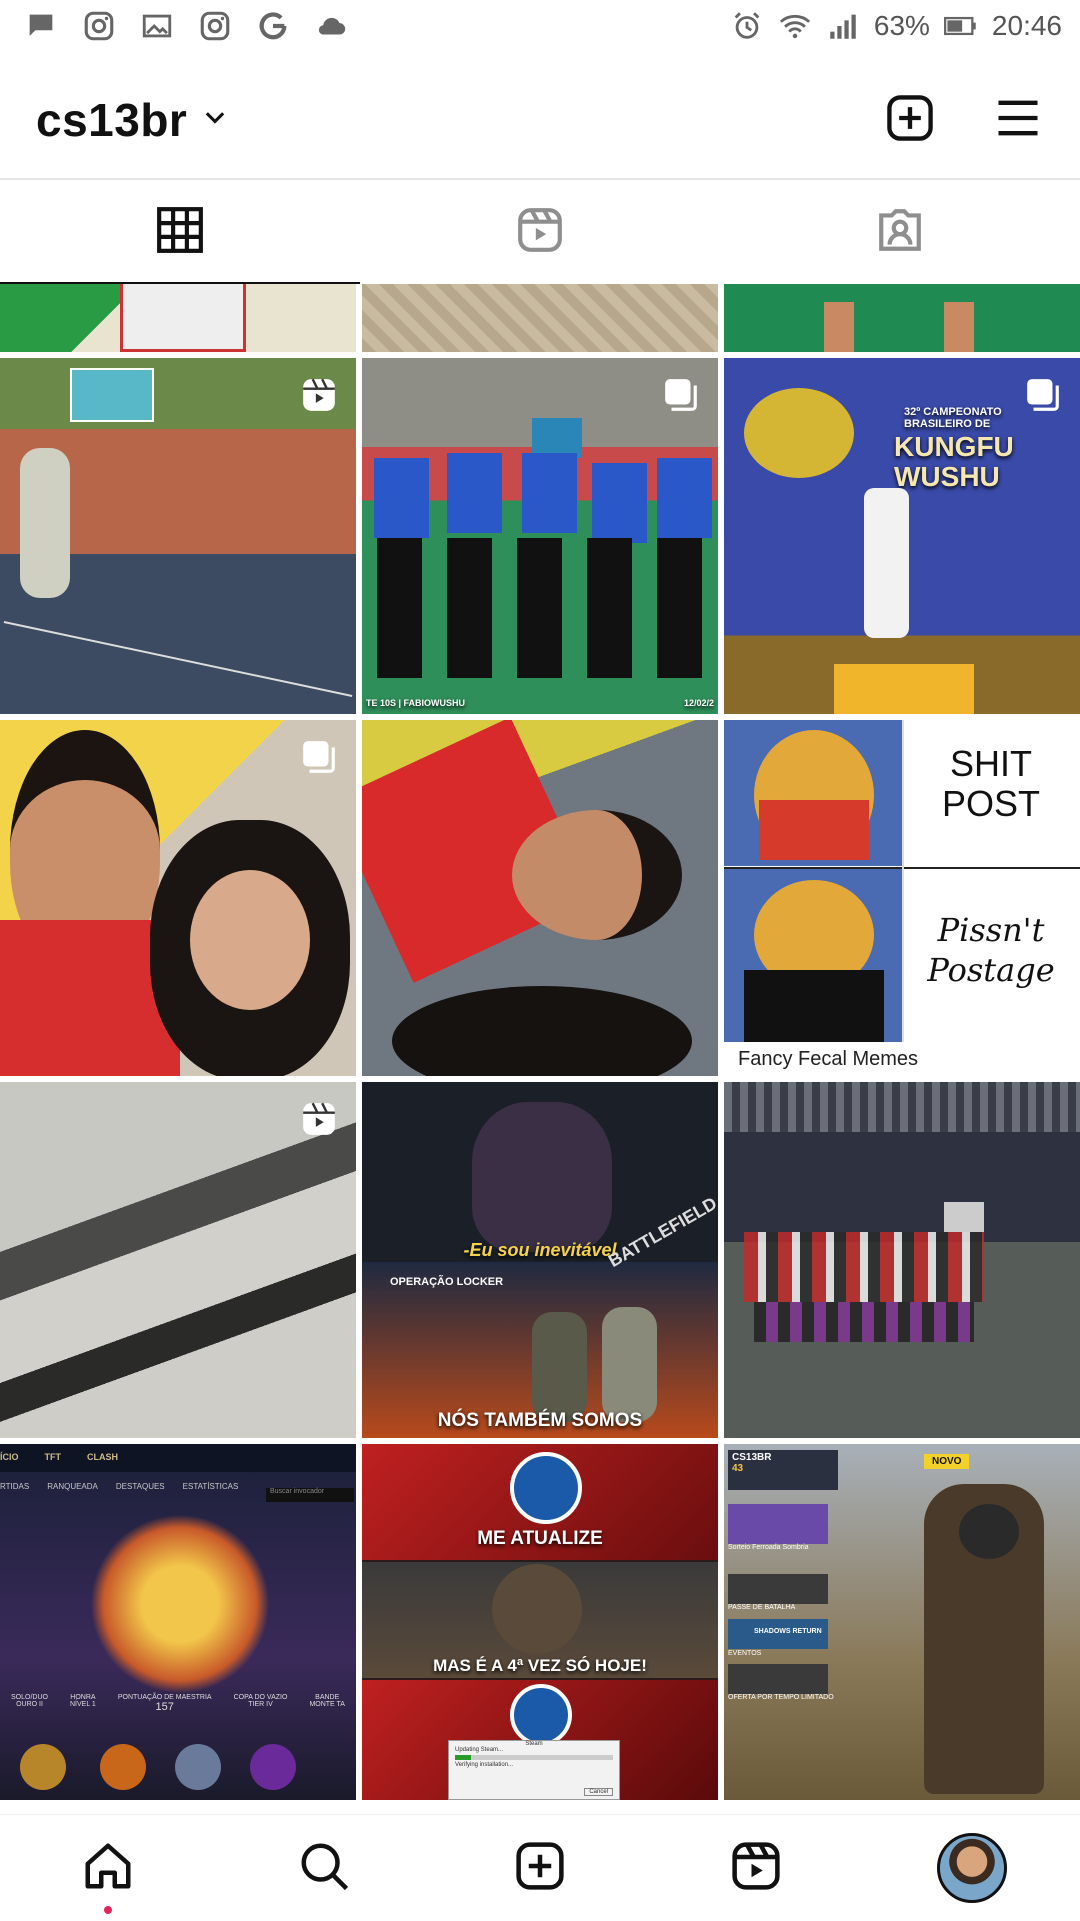 This screenshot has height=1921, width=1080. I want to click on signal-icon, so click(843, 26).